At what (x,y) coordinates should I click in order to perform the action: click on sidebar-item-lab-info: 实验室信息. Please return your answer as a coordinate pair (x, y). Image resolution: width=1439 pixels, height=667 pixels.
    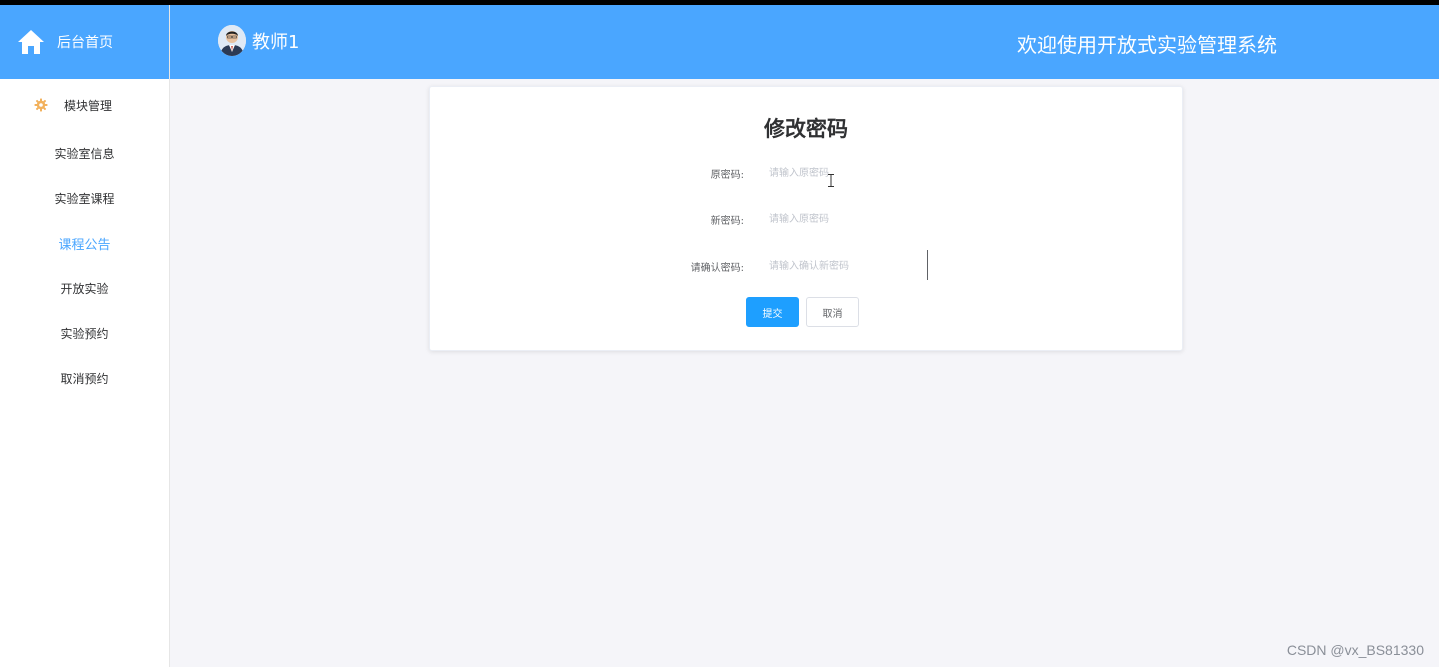
    Looking at the image, I should click on (84, 153).